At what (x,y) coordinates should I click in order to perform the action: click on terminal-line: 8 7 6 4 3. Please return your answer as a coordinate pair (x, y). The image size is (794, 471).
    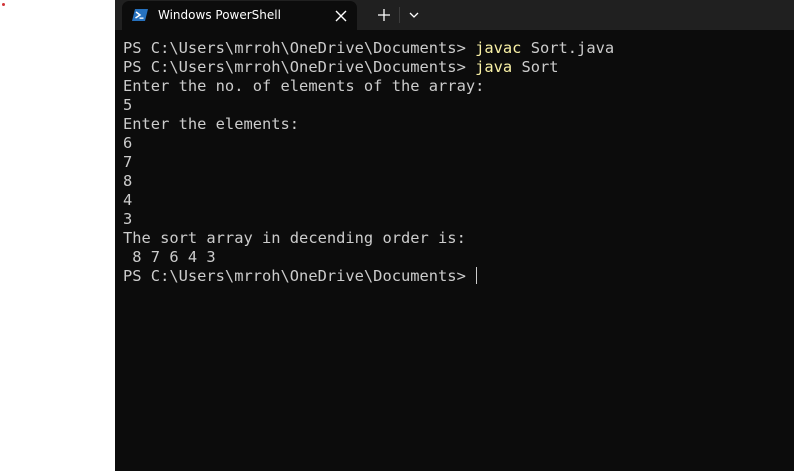
    Looking at the image, I should click on (169, 257).